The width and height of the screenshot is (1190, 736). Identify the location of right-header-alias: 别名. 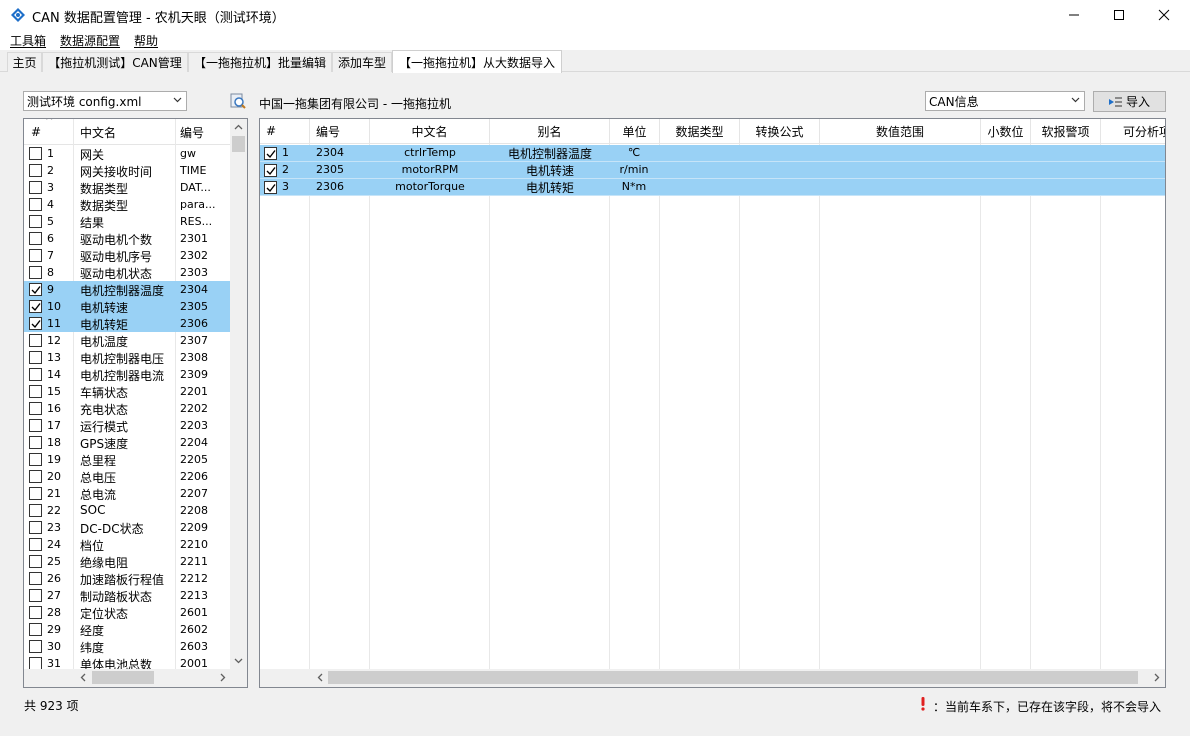
(550, 131).